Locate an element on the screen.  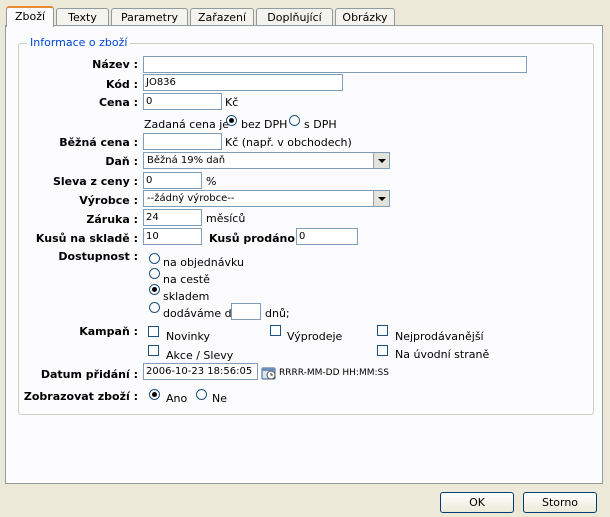
radio-s-dph is located at coordinates (294, 120).